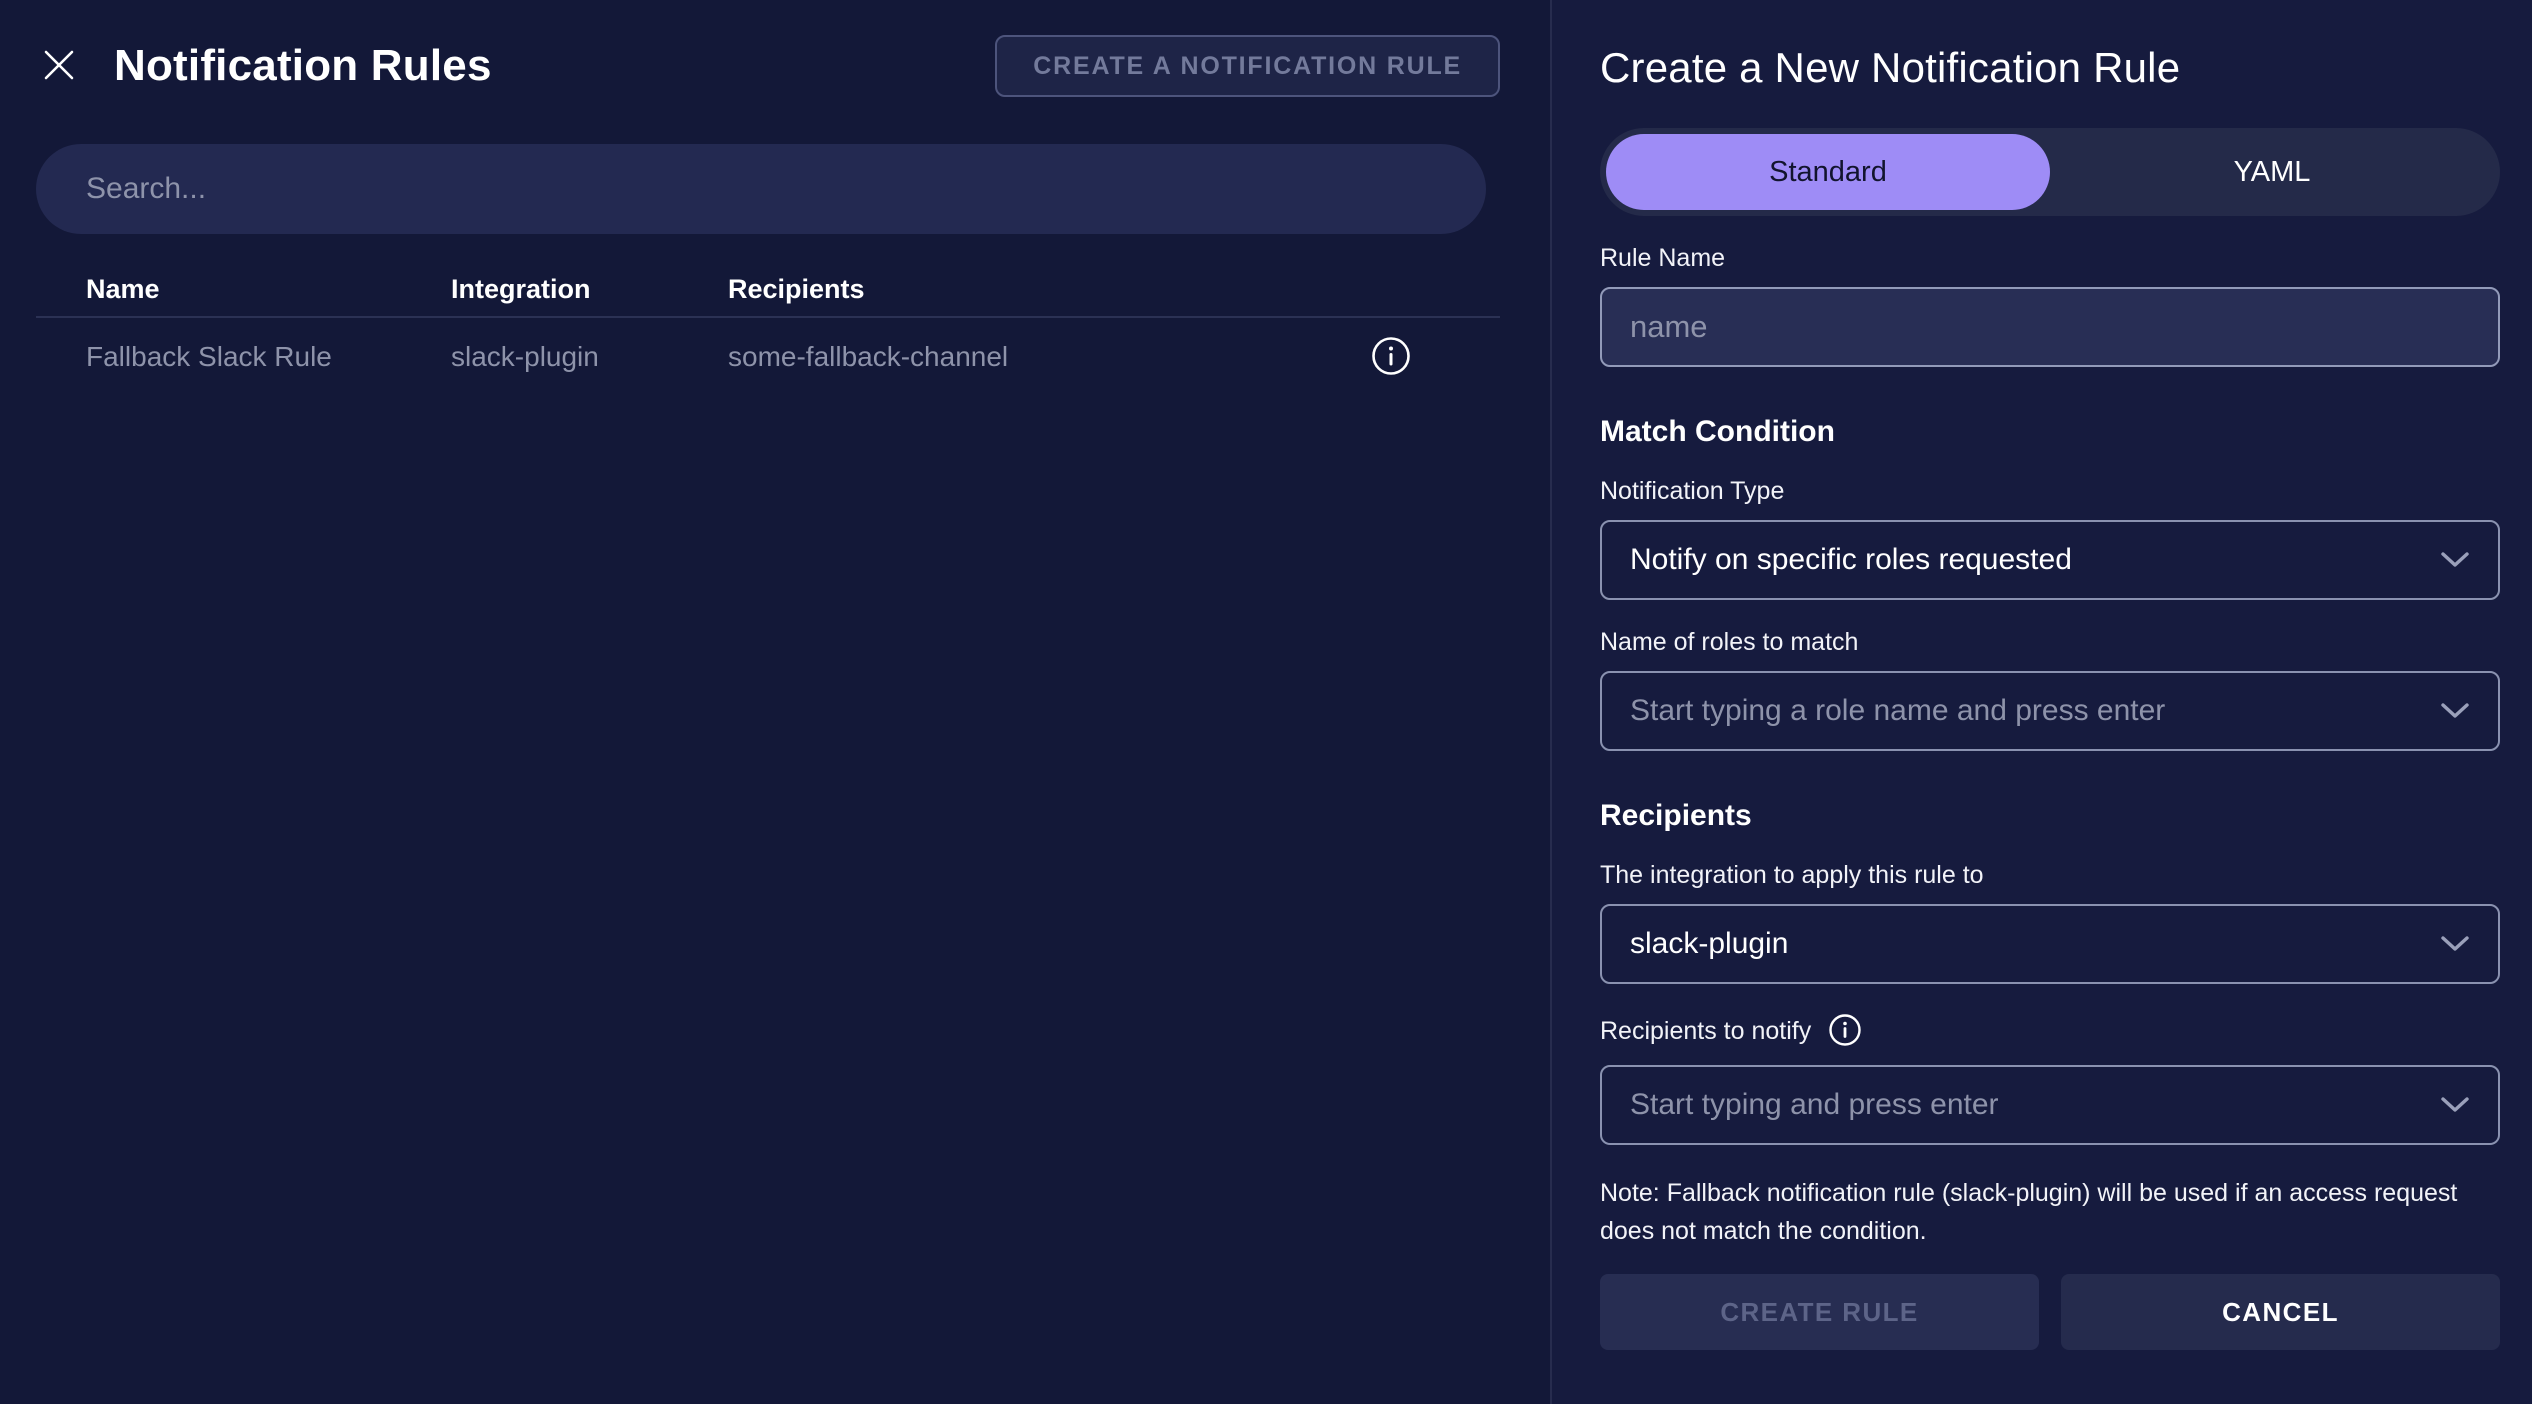 This screenshot has width=2532, height=1404. I want to click on roles-to-match-select: Start typing a role name and press enter, so click(2050, 711).